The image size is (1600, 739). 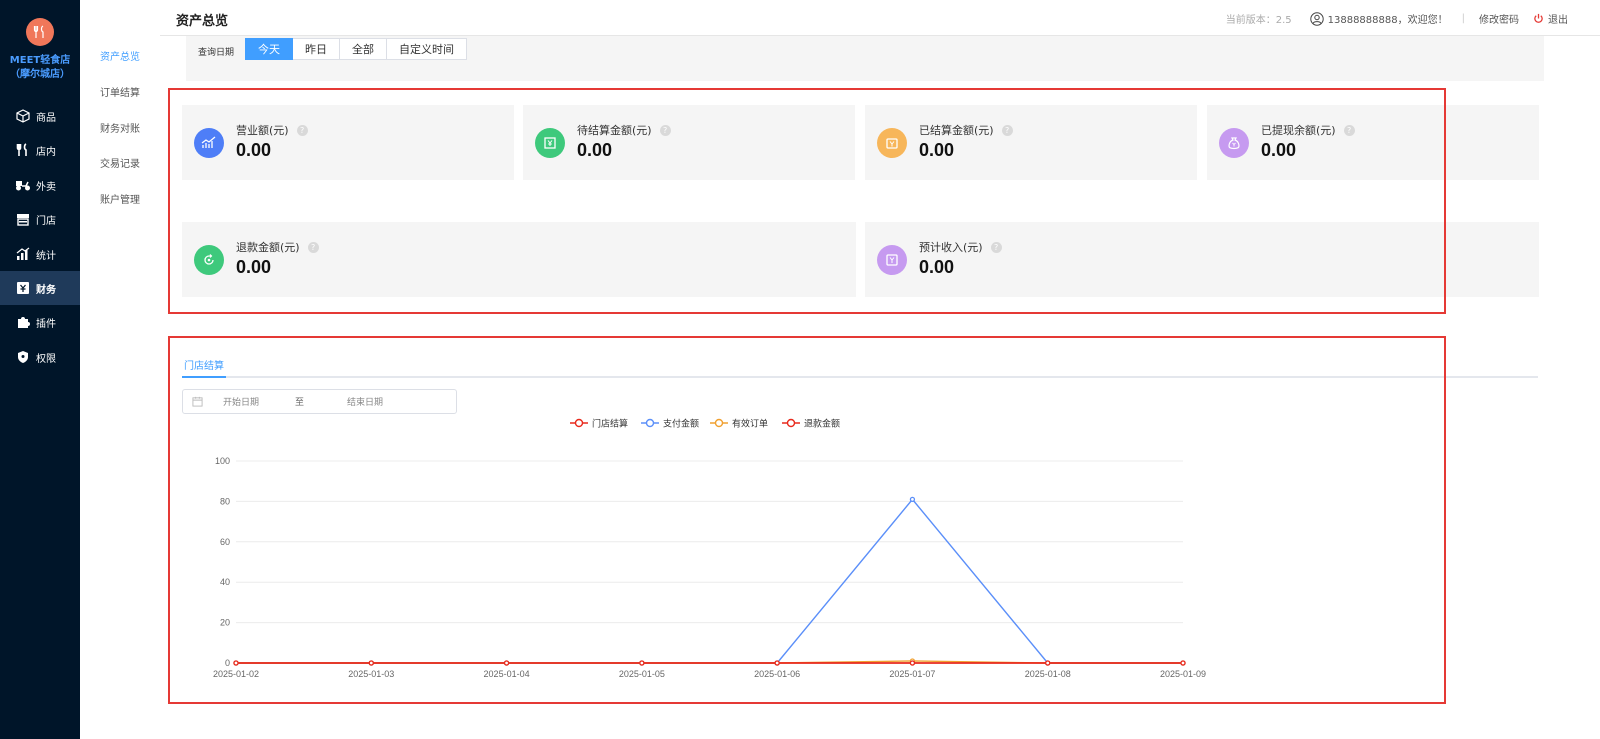 I want to click on stat-card-withdrawn: 已提现余额(元)? 0.00, so click(x=1373, y=142).